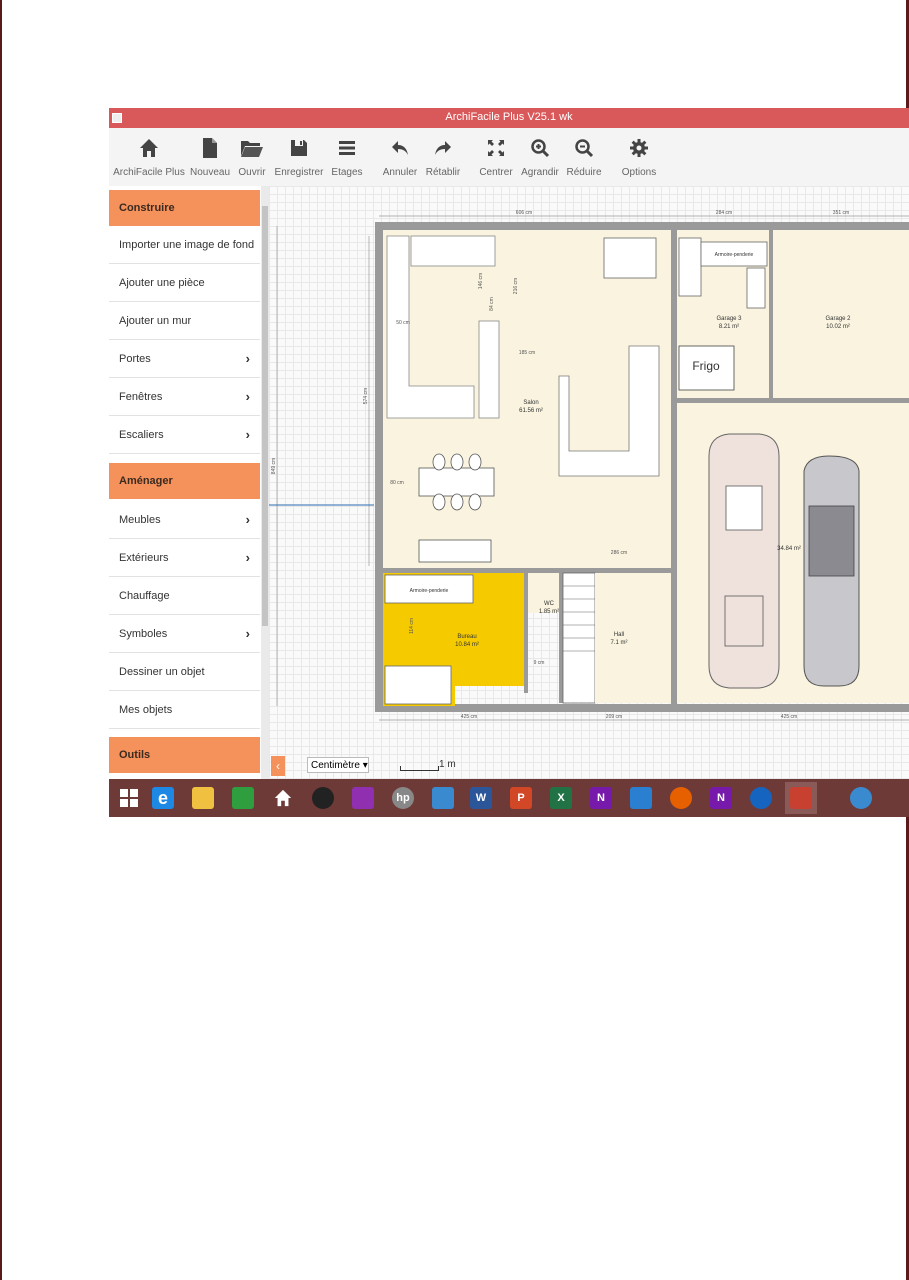  I want to click on maps-app-icon, so click(641, 798).